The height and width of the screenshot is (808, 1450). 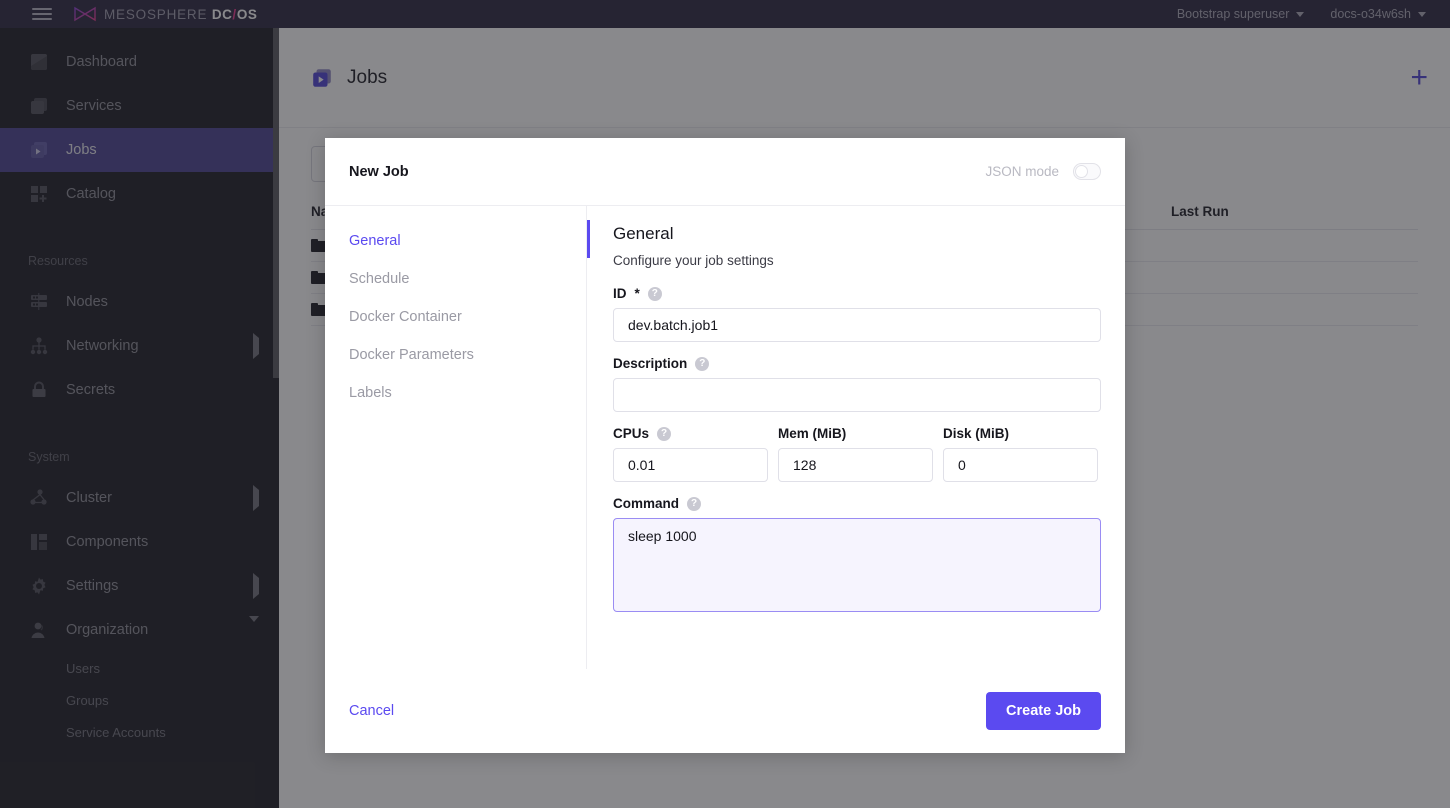 What do you see at coordinates (857, 503) in the screenshot?
I see `field-label-command: Command ?` at bounding box center [857, 503].